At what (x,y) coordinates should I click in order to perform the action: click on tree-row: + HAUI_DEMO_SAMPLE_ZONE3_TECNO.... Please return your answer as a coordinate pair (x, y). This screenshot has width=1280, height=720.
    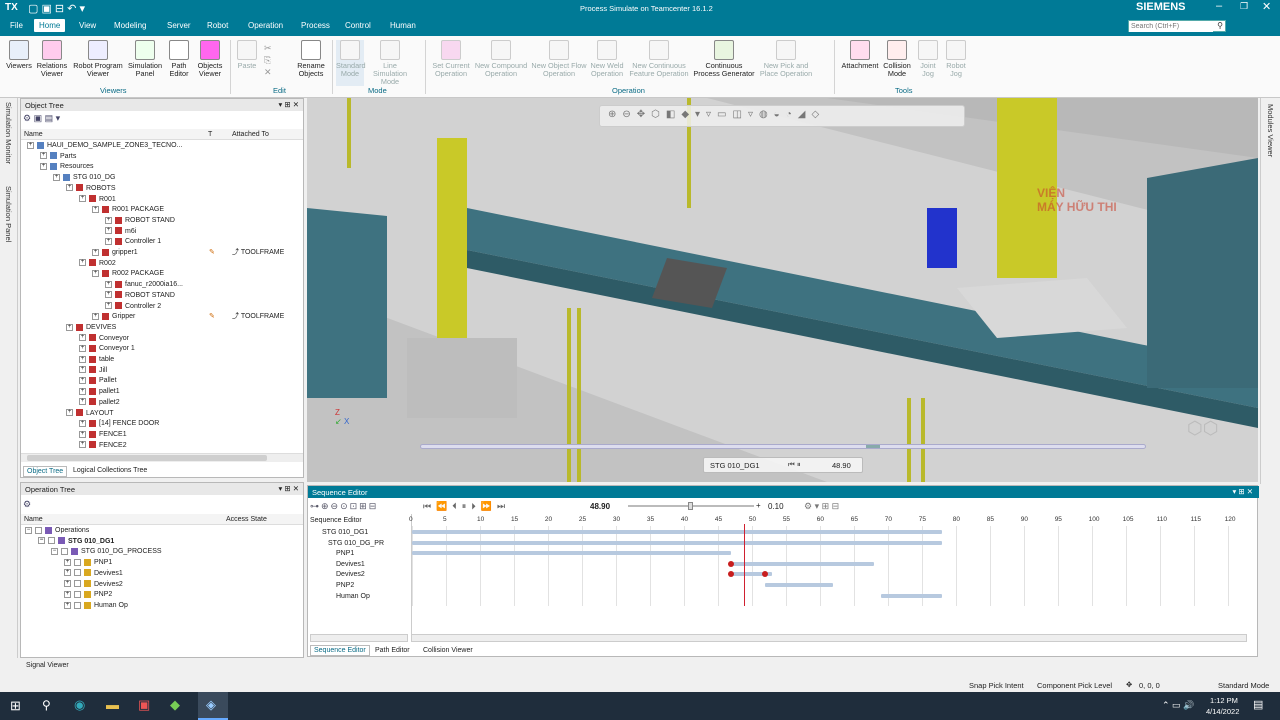
    Looking at the image, I should click on (104, 146).